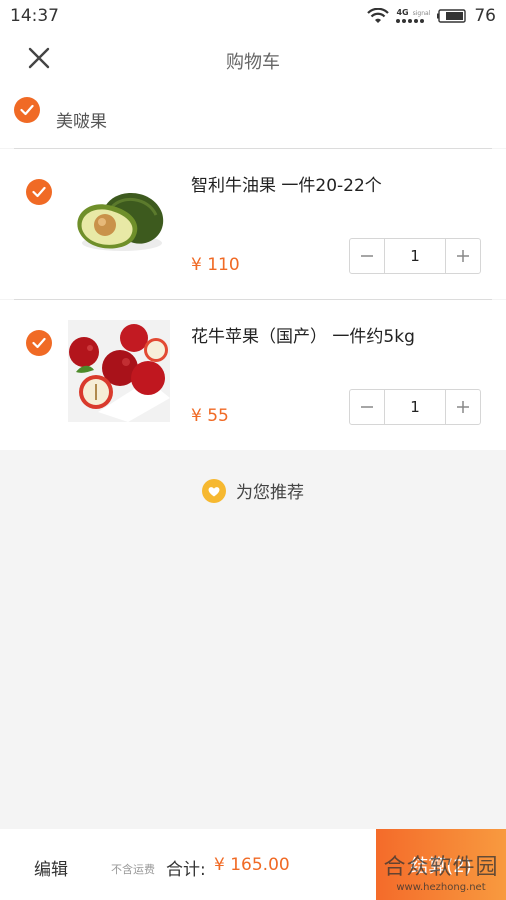 The width and height of the screenshot is (506, 900). I want to click on product-price: ¥ 110, so click(215, 265).